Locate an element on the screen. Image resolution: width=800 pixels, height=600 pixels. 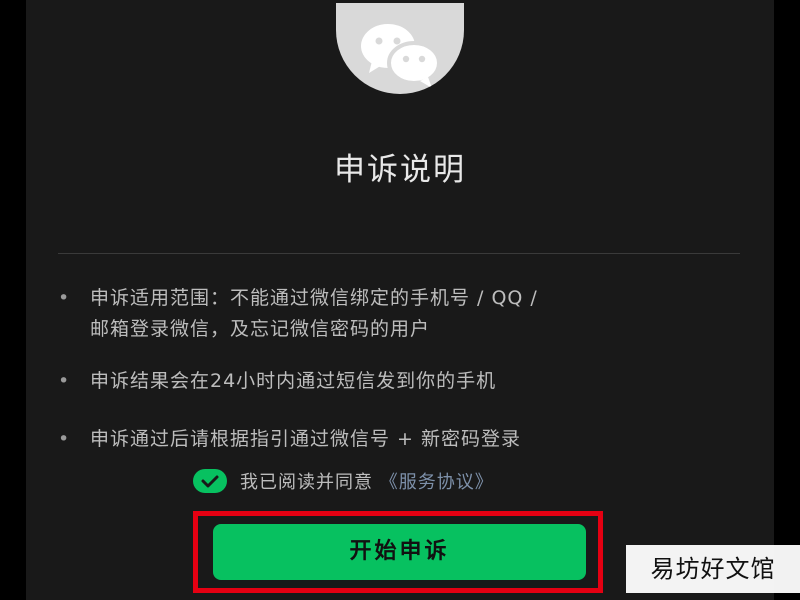
agreement-text: 我已阅读并同意 《服务协议》 is located at coordinates (367, 481).